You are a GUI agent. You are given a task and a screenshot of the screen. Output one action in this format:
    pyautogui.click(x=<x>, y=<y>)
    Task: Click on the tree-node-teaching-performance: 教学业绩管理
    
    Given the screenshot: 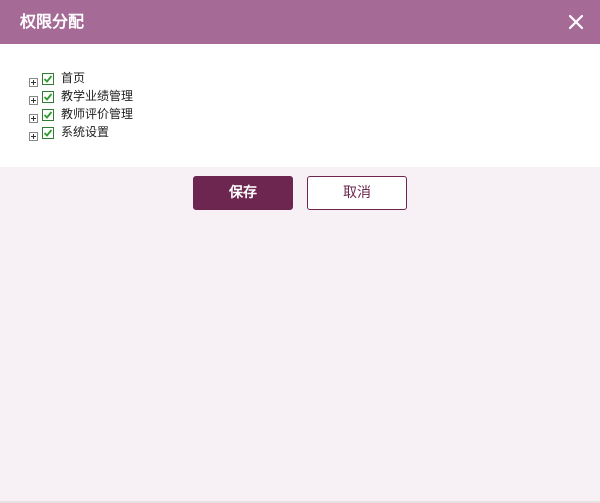 What is the action you would take?
    pyautogui.click(x=81, y=96)
    